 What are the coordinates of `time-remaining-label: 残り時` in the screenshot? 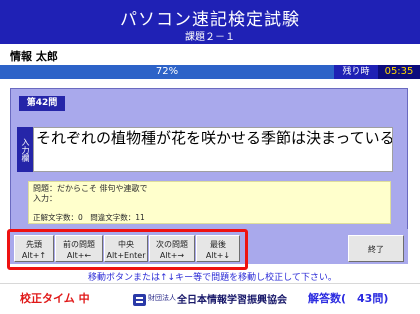 It's located at (356, 72).